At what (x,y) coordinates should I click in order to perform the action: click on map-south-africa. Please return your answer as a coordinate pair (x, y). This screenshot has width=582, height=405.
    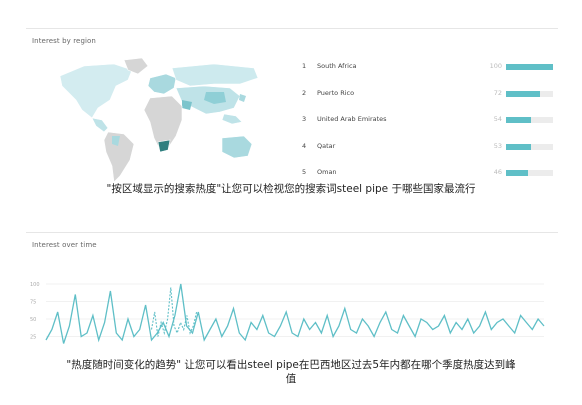
    Looking at the image, I should click on (164, 146).